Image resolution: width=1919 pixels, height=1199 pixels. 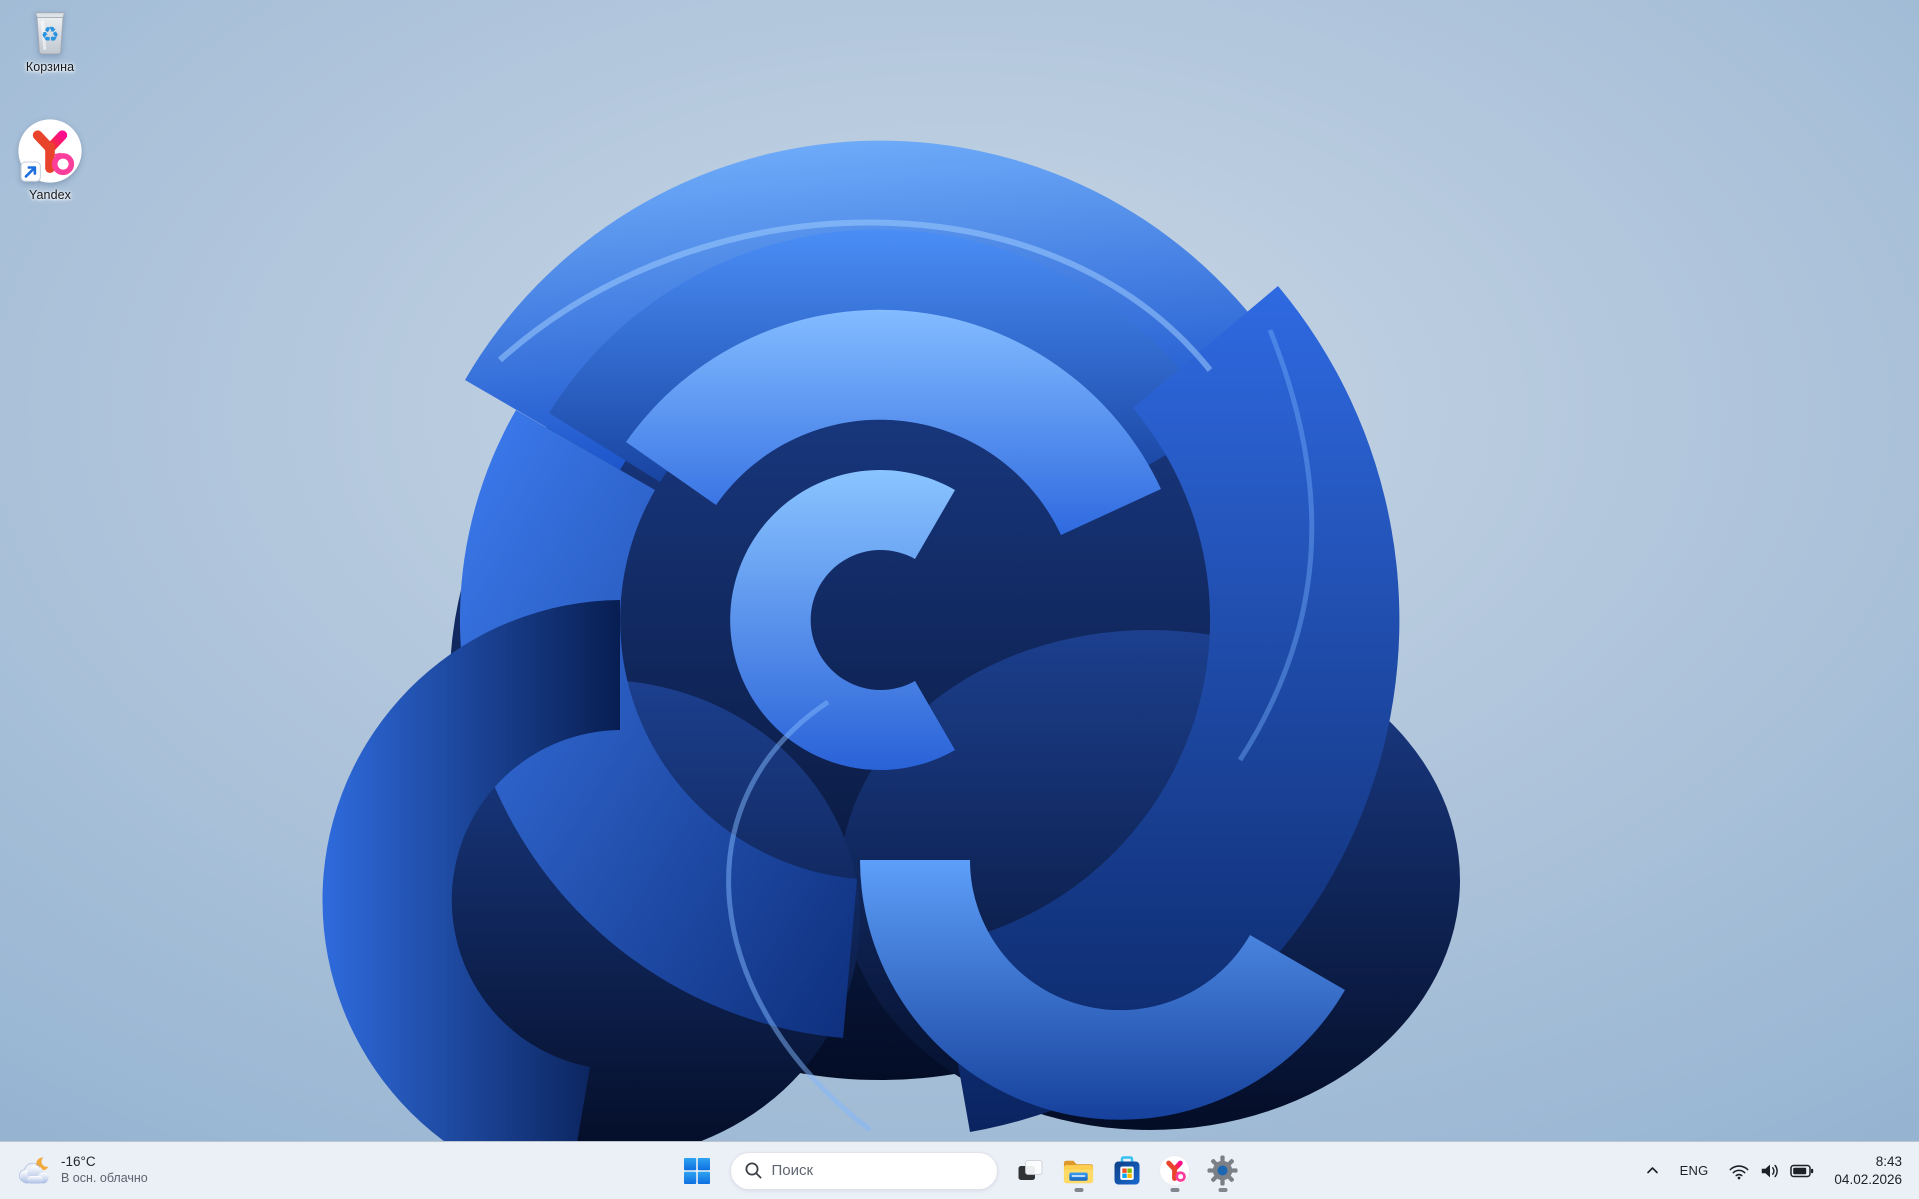 I want to click on taskbar-search, so click(x=863, y=1170).